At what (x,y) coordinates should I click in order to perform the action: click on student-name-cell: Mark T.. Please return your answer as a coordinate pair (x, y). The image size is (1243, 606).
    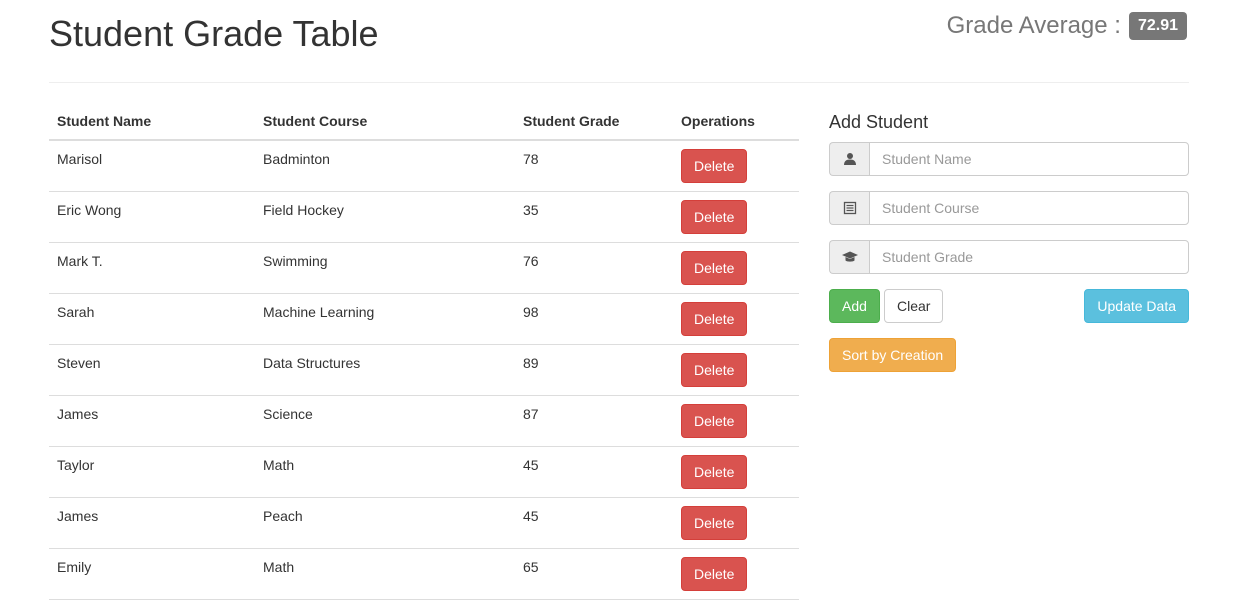
    Looking at the image, I should click on (152, 268).